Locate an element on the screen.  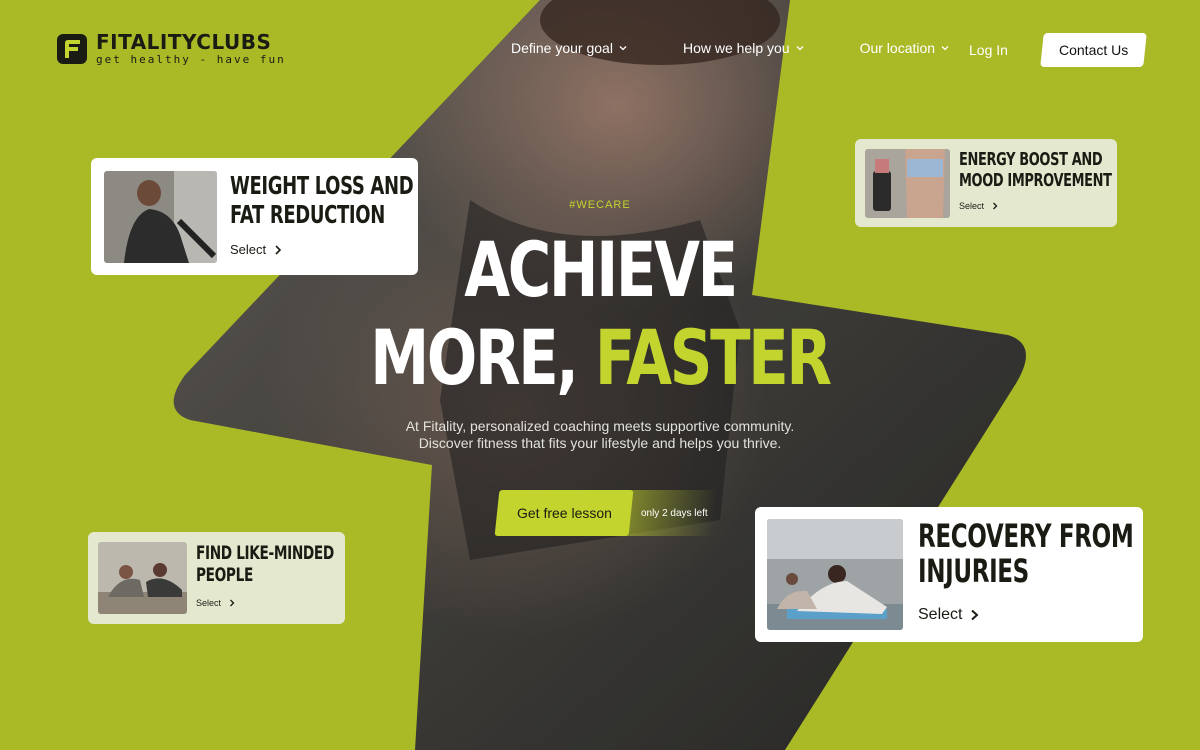
contact-us-label: Contact Us is located at coordinates (1093, 50).